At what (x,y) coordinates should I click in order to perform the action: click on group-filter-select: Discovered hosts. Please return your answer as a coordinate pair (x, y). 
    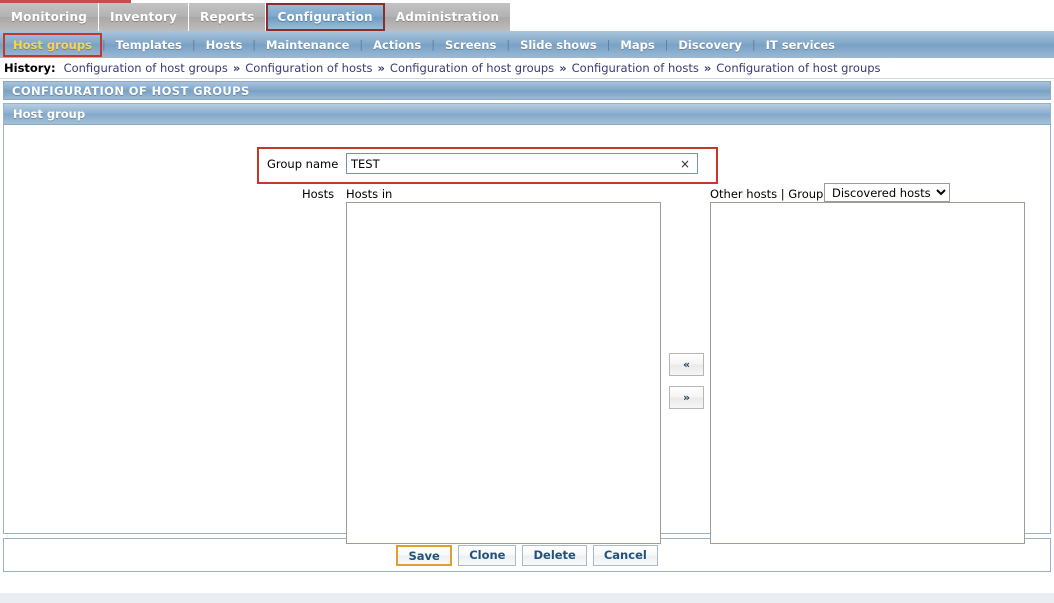
    Looking at the image, I should click on (887, 192).